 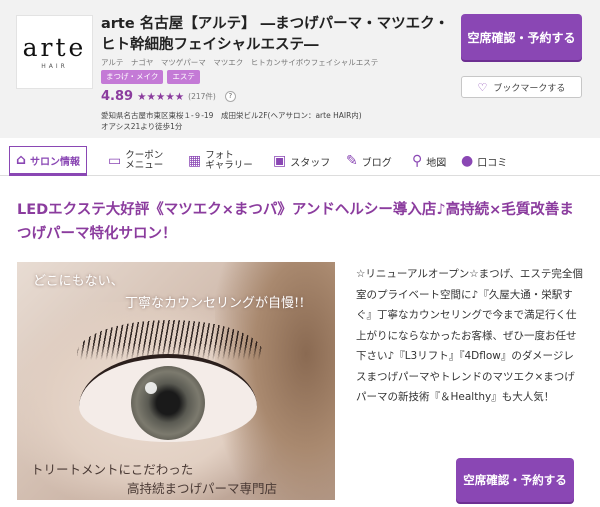 I want to click on tab-blog: ✎ ブログ, so click(x=369, y=161).